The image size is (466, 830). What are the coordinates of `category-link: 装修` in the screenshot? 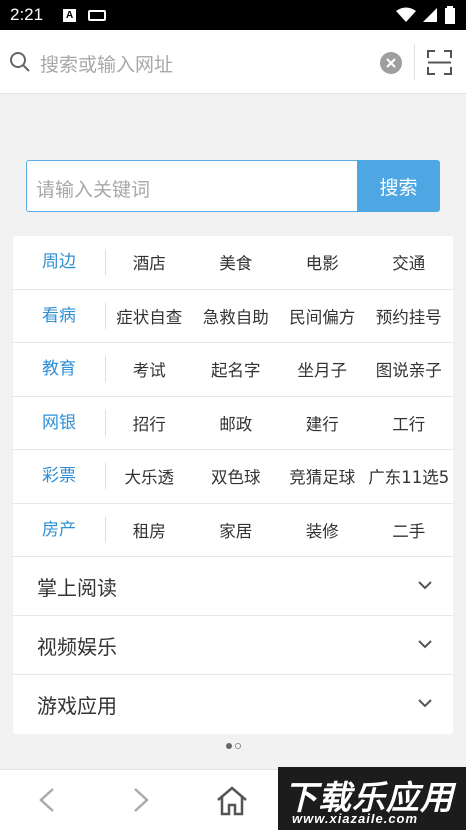 It's located at (322, 530).